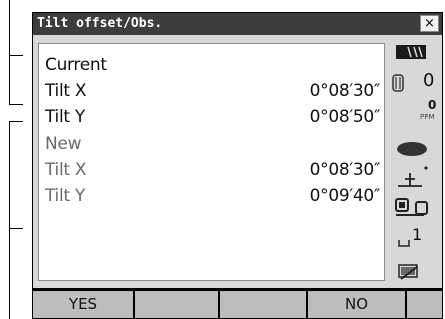 The height and width of the screenshot is (319, 445). What do you see at coordinates (432, 105) in the screenshot?
I see `ppm-value: 0` at bounding box center [432, 105].